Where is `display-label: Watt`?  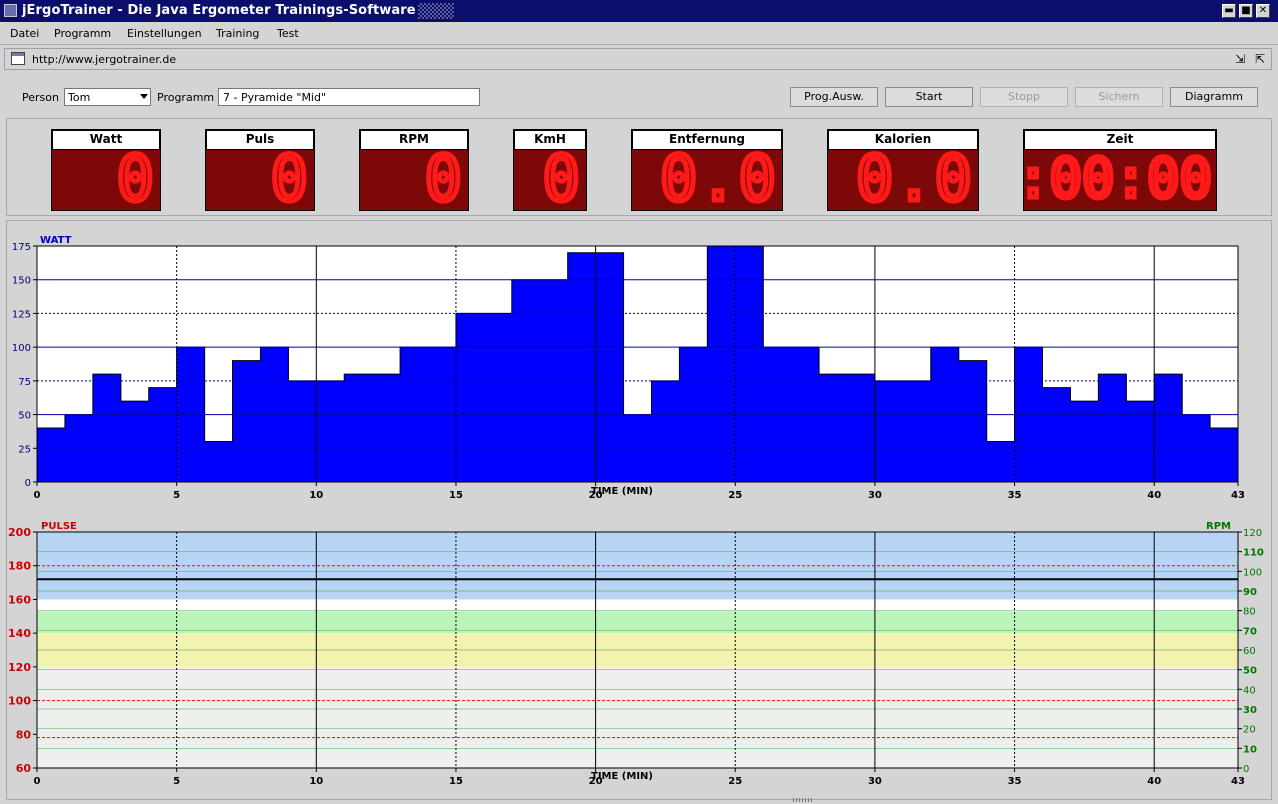 display-label: Watt is located at coordinates (106, 139).